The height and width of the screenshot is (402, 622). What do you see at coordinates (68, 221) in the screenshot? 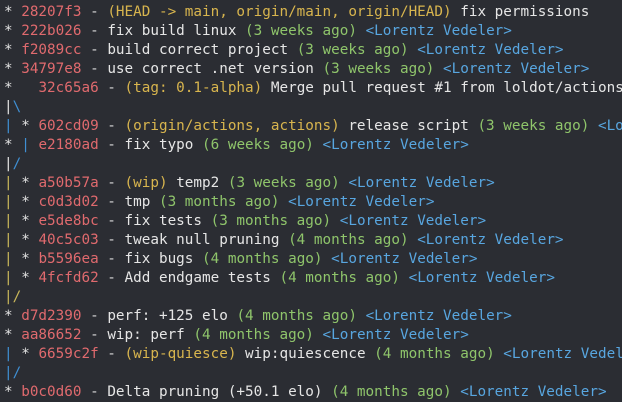
I see `commit-hash: e5de8bc` at bounding box center [68, 221].